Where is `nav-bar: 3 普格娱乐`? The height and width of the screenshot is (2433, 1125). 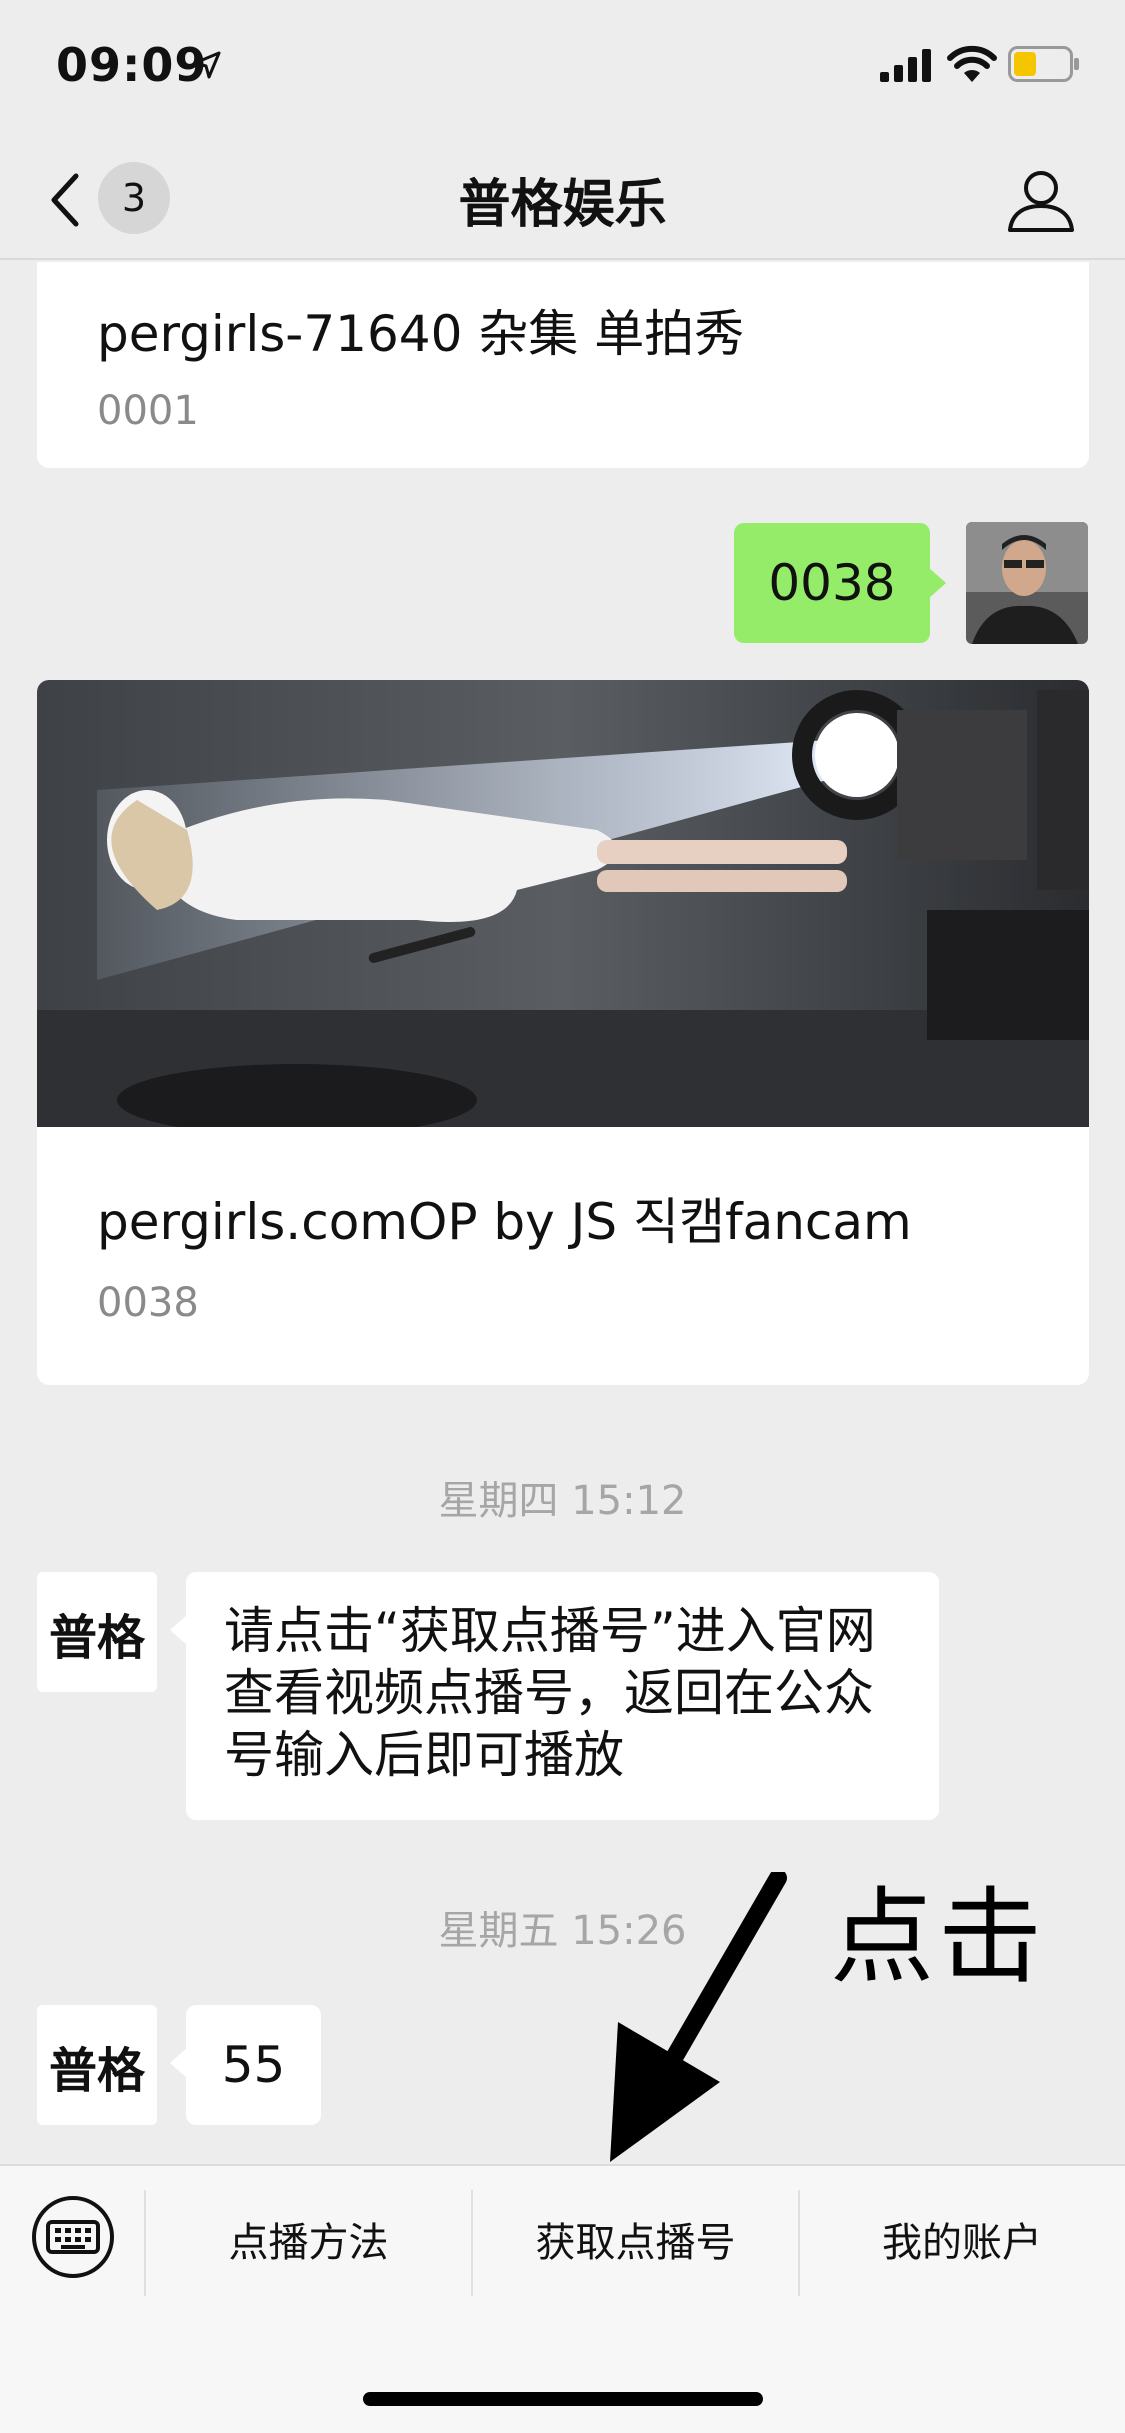
nav-bar: 3 普格娱乐 is located at coordinates (562, 196).